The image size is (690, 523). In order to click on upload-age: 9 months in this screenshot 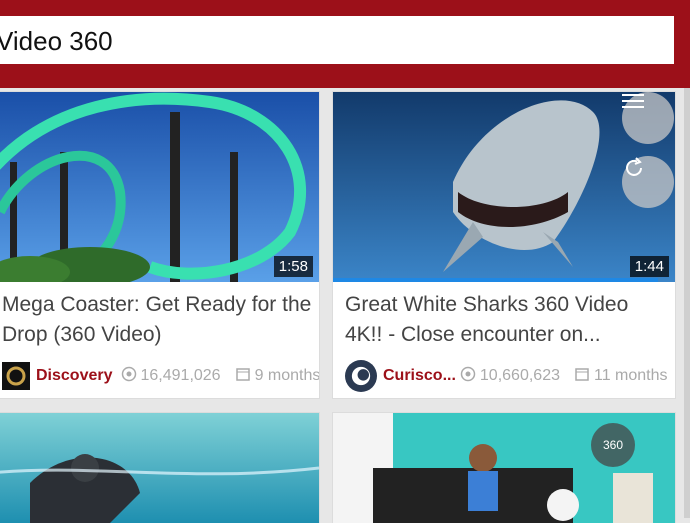, I will do `click(286, 375)`.